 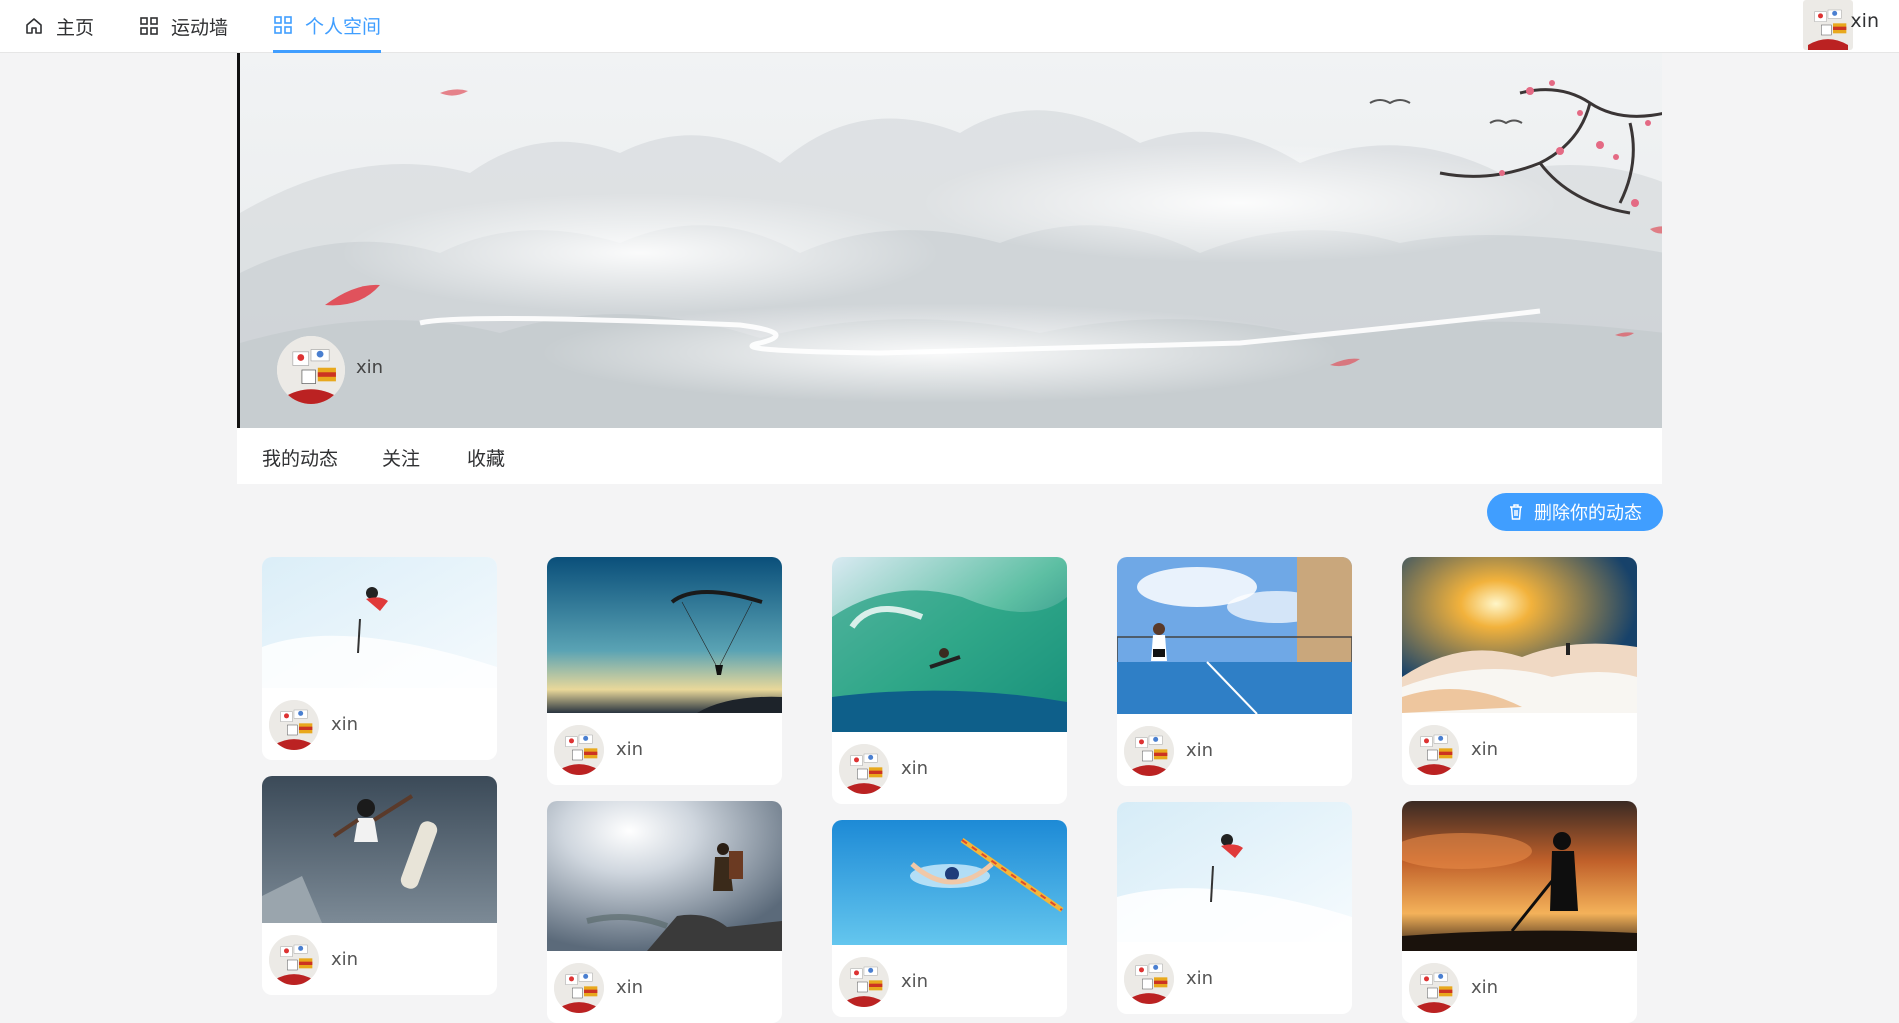 I want to click on nav-username: xin, so click(x=1864, y=21).